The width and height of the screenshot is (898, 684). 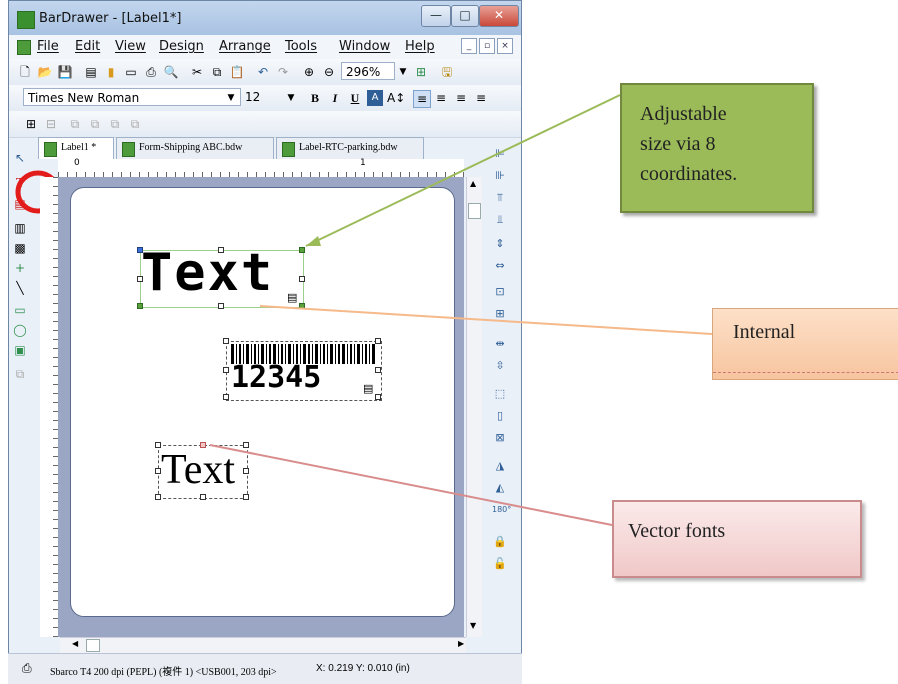 I want to click on callout-vector-text: Vector fonts, so click(x=677, y=531).